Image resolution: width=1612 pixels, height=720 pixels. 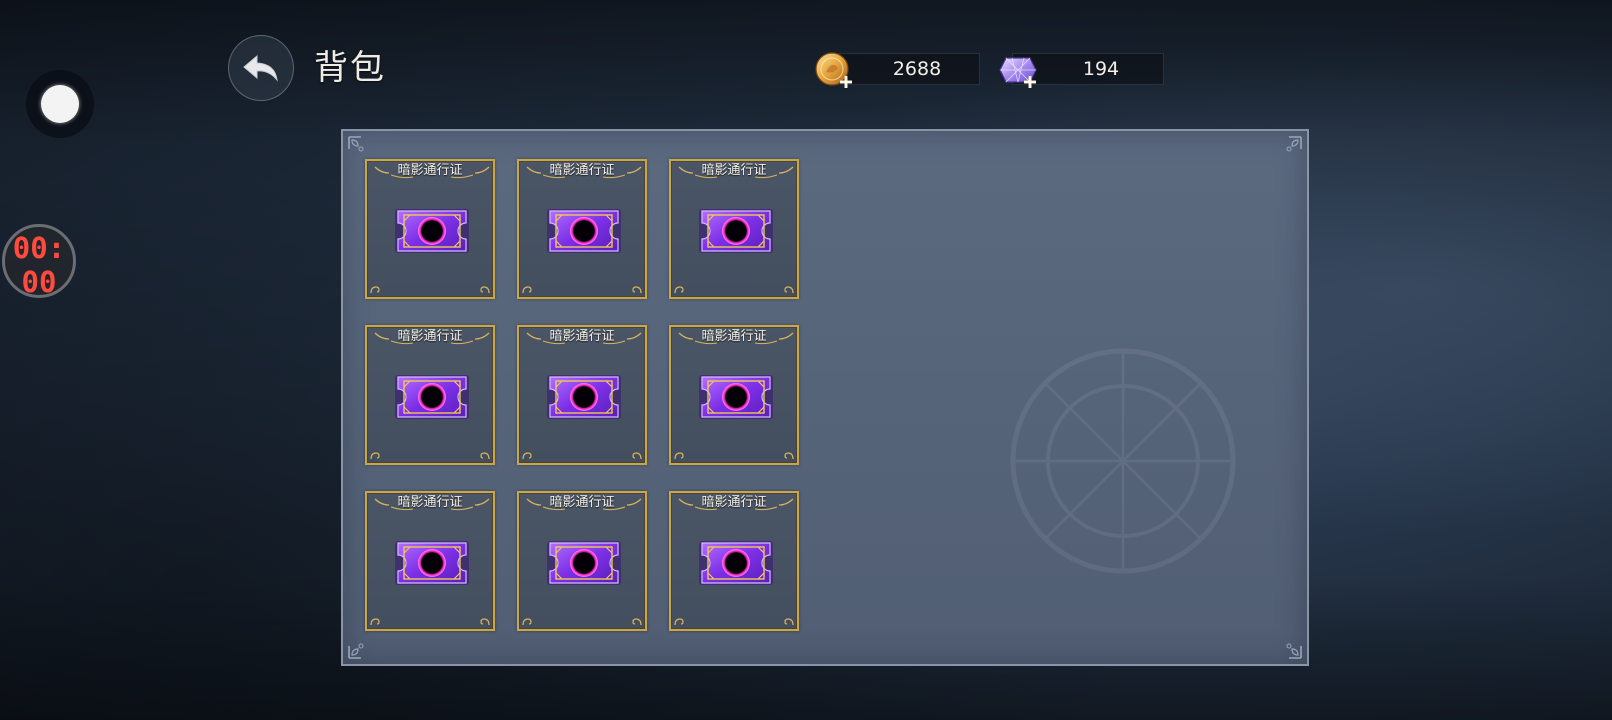 I want to click on record-timer: 00, so click(x=39, y=261).